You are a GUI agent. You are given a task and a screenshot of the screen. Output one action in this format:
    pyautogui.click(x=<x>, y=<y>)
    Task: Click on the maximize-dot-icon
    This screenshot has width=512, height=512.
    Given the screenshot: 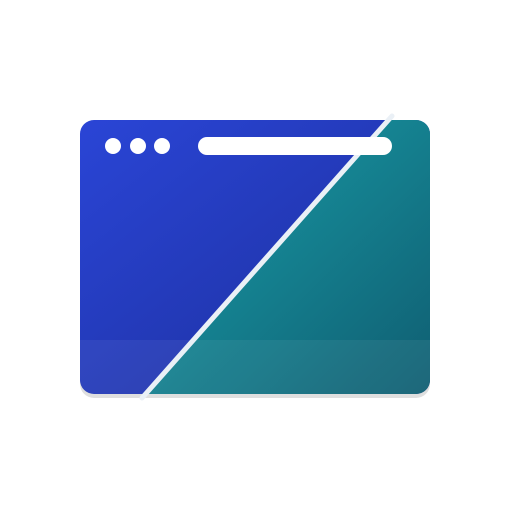 What is the action you would take?
    pyautogui.click(x=162, y=146)
    